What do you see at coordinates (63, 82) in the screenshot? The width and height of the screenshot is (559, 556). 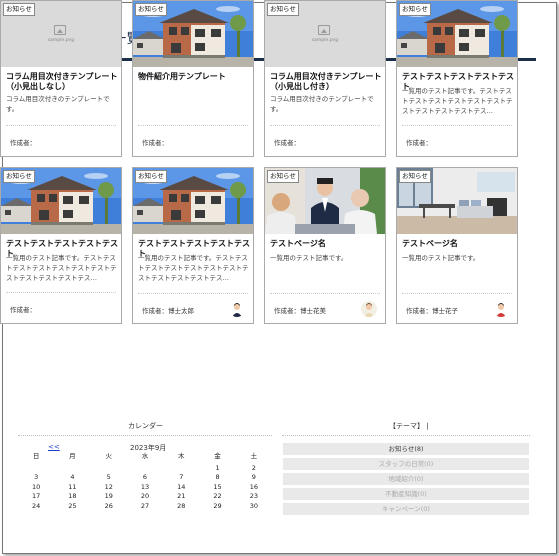 I see `card-title: コラム用目次付きテンプレート（小見出しなし）` at bounding box center [63, 82].